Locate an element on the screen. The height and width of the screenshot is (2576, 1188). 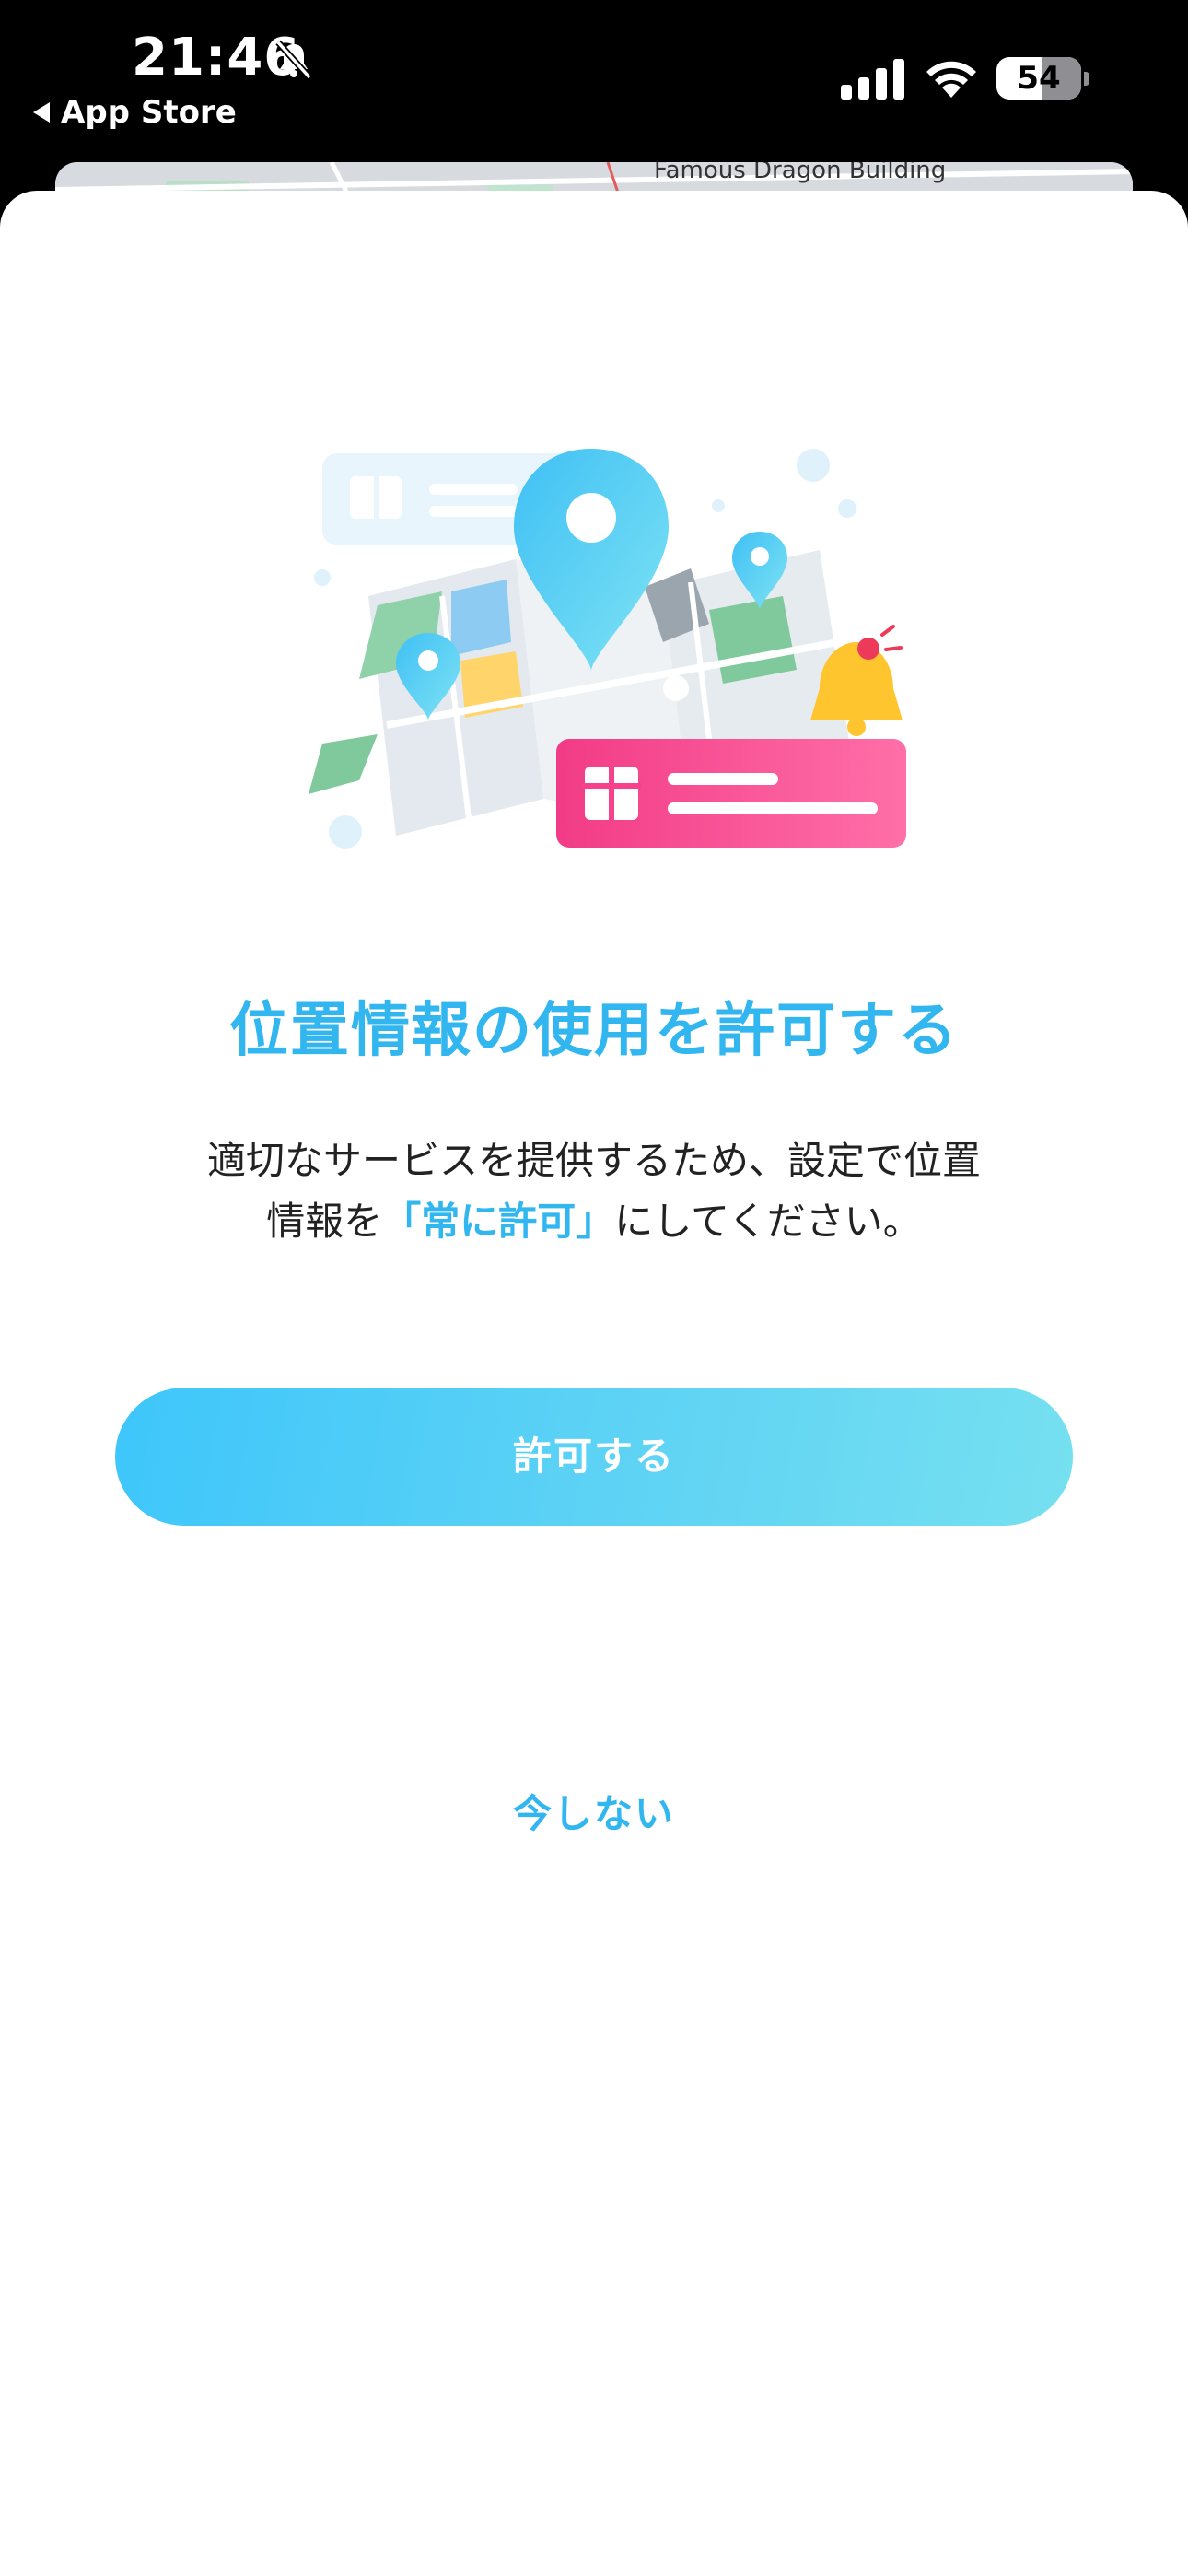
battery-indicator: 54 is located at coordinates (1038, 78).